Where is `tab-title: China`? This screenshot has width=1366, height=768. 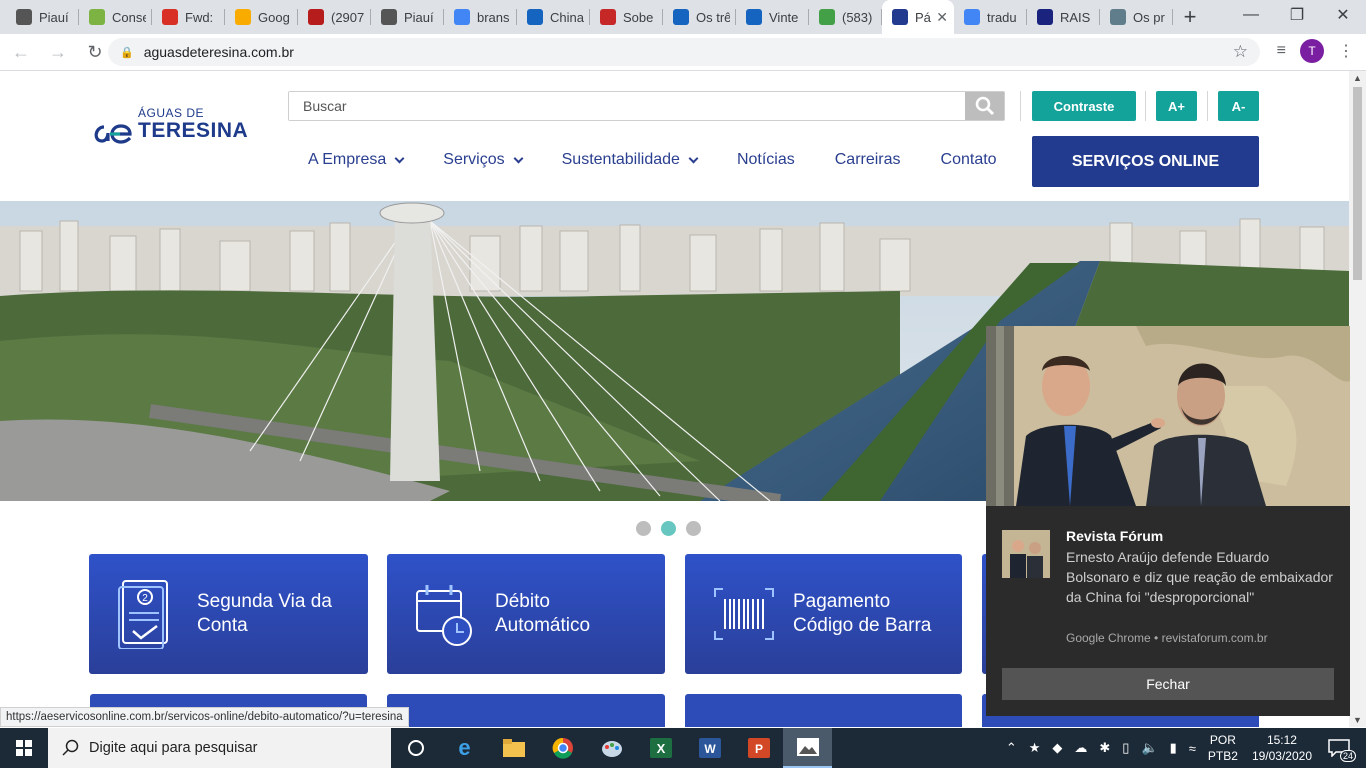
tab-title: China is located at coordinates (567, 17).